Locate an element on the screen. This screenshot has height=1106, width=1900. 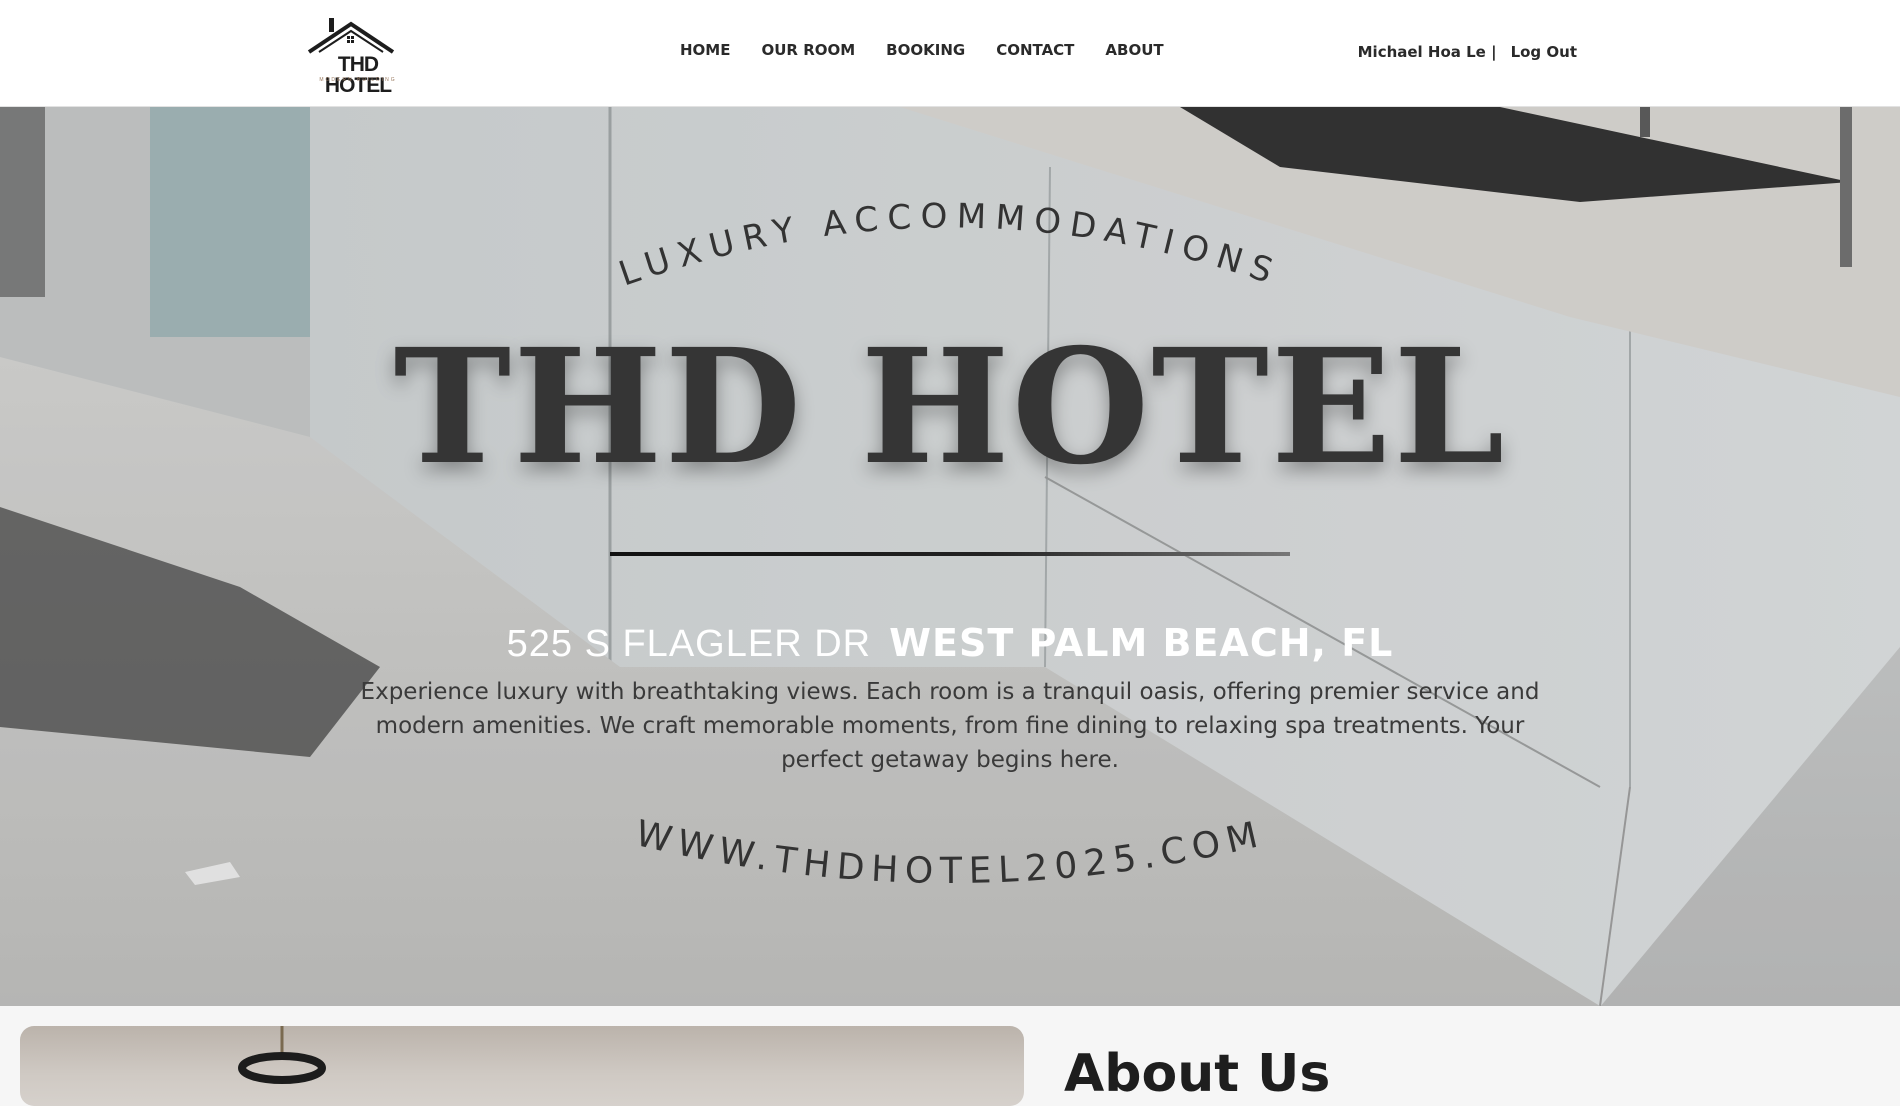
logo-text: THD HOTEL is located at coordinates (358, 75).